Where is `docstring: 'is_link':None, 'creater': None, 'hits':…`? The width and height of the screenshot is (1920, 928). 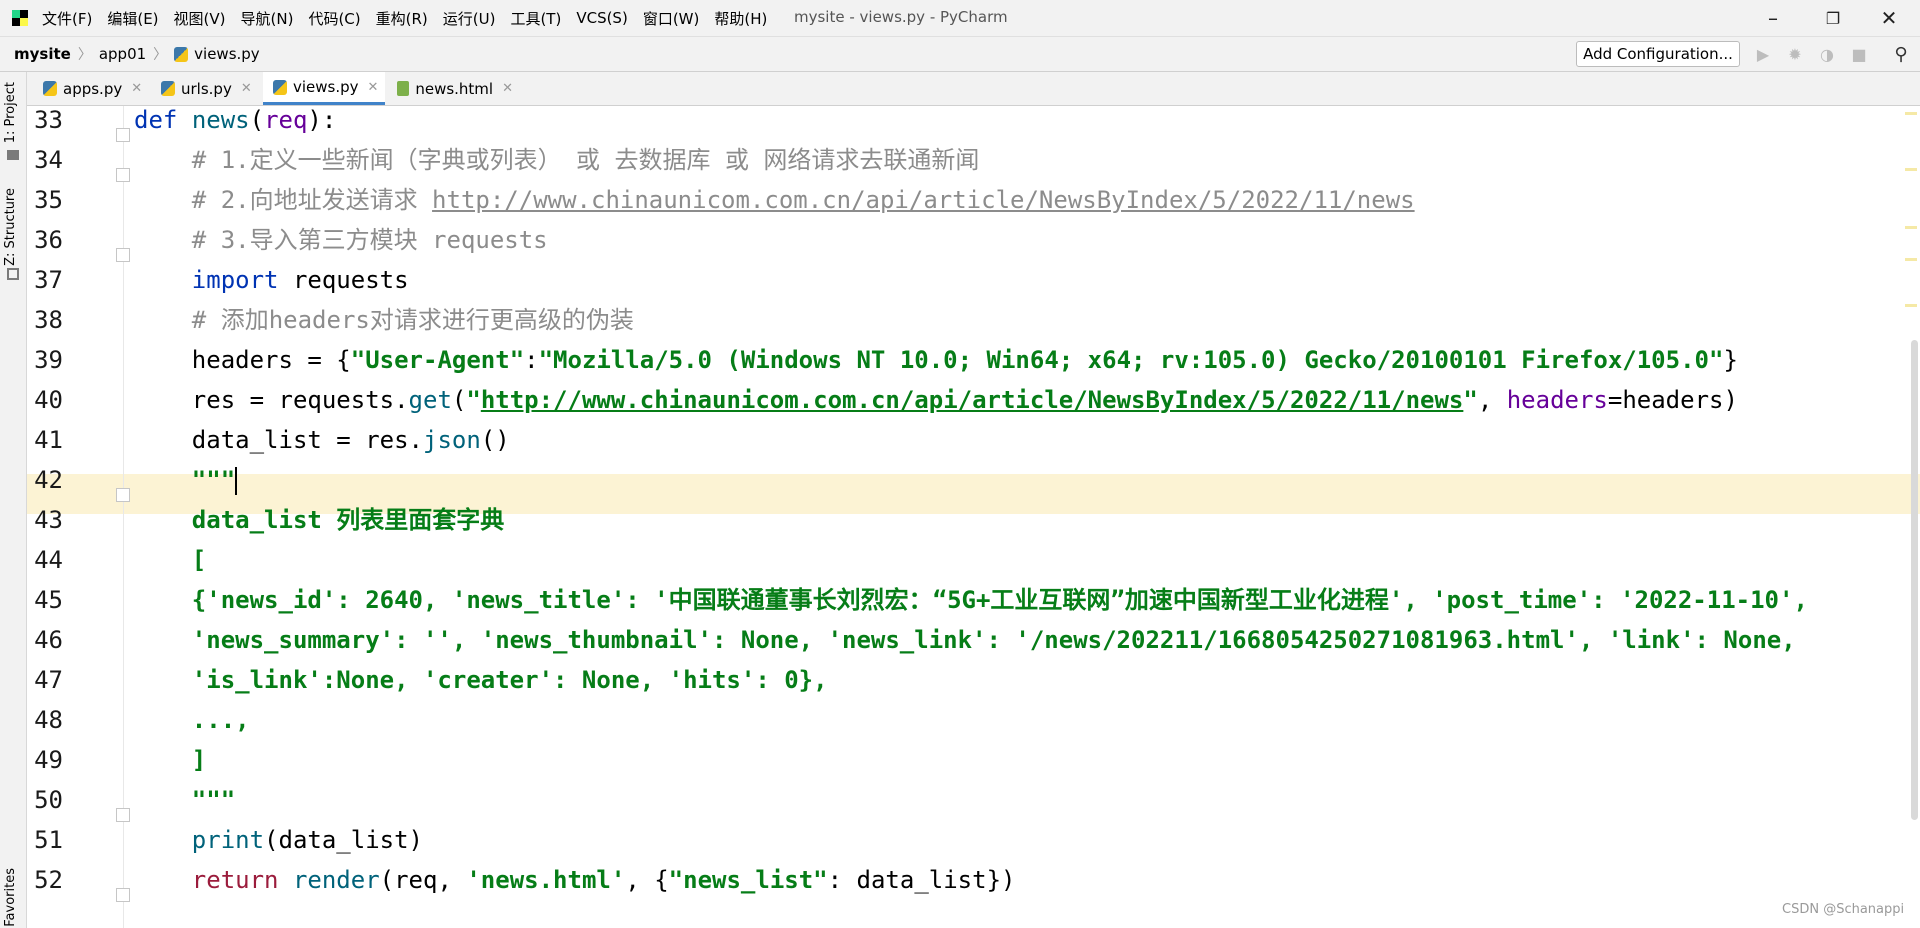
docstring: 'is_link':None, 'creater': None, 'hits':… is located at coordinates (509, 680).